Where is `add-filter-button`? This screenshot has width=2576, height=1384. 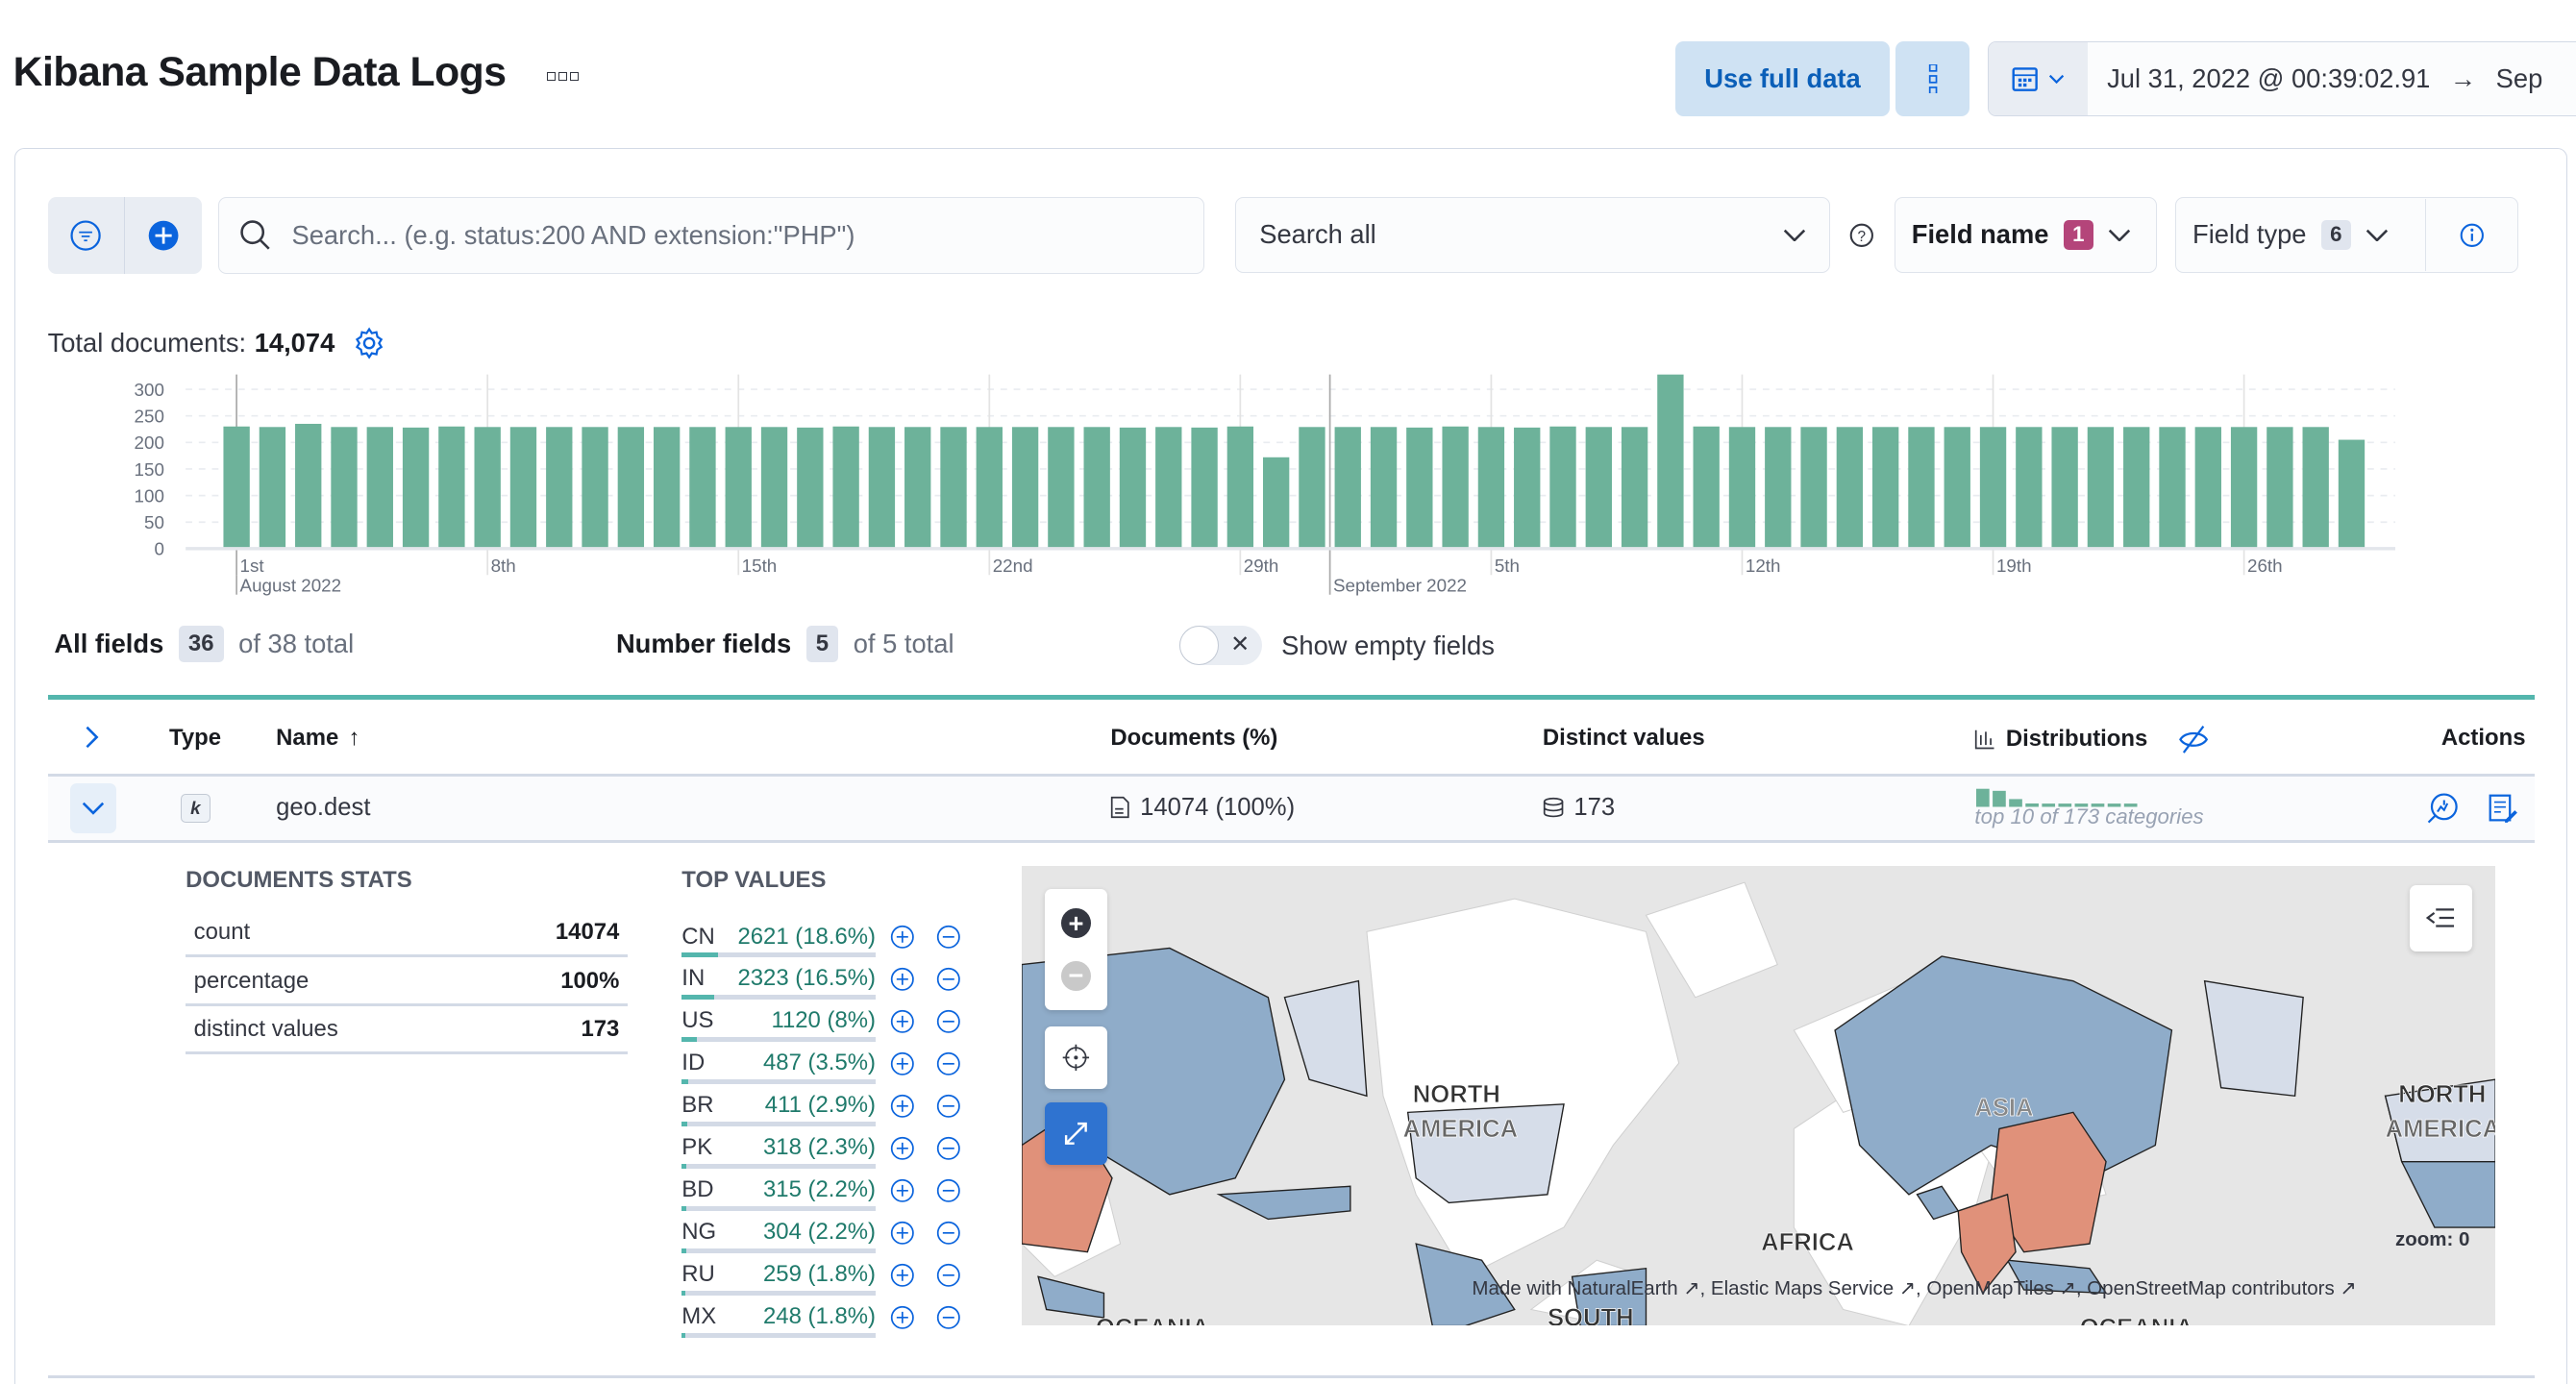
add-filter-button is located at coordinates (164, 235).